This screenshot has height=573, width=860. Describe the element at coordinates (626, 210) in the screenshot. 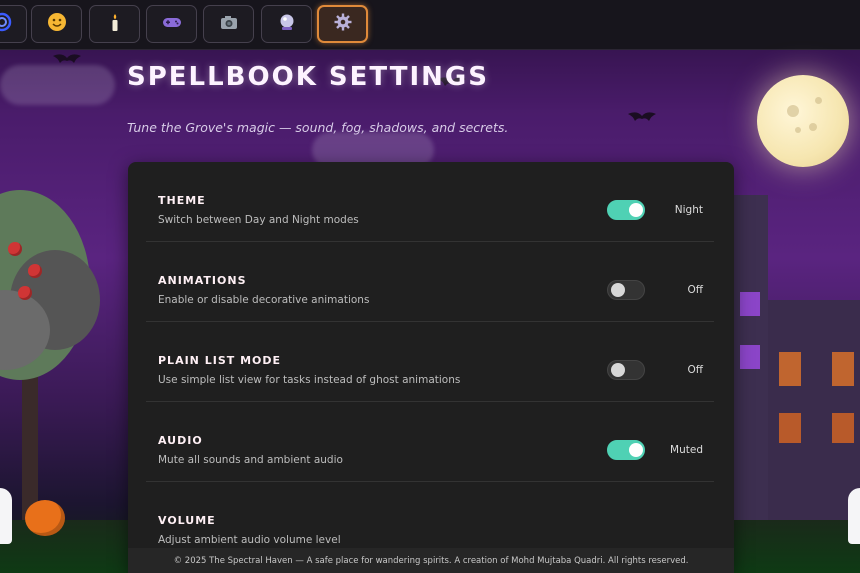

I see `theme-toggle` at that location.